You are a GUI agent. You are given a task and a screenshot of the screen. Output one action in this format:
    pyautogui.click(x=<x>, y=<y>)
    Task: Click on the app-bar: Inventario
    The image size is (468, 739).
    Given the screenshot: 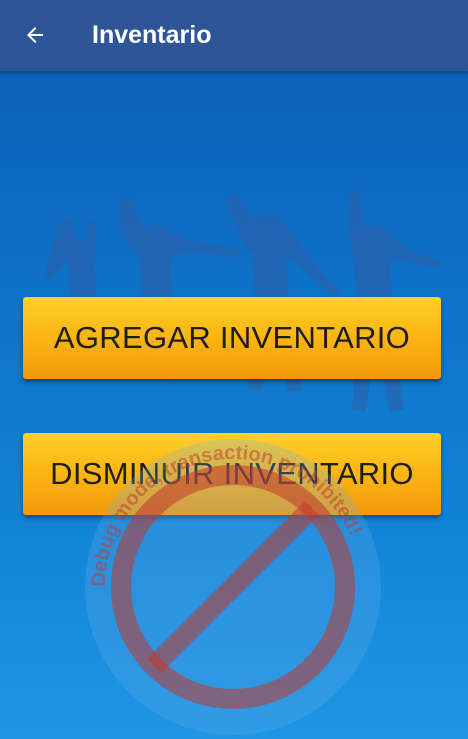 What is the action you would take?
    pyautogui.click(x=234, y=35)
    